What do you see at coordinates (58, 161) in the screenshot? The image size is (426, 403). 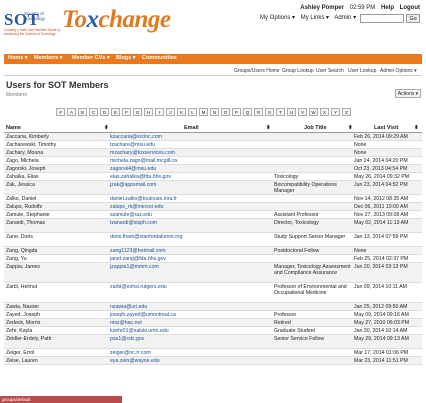 I see `member-name-link: Zago, Michela` at bounding box center [58, 161].